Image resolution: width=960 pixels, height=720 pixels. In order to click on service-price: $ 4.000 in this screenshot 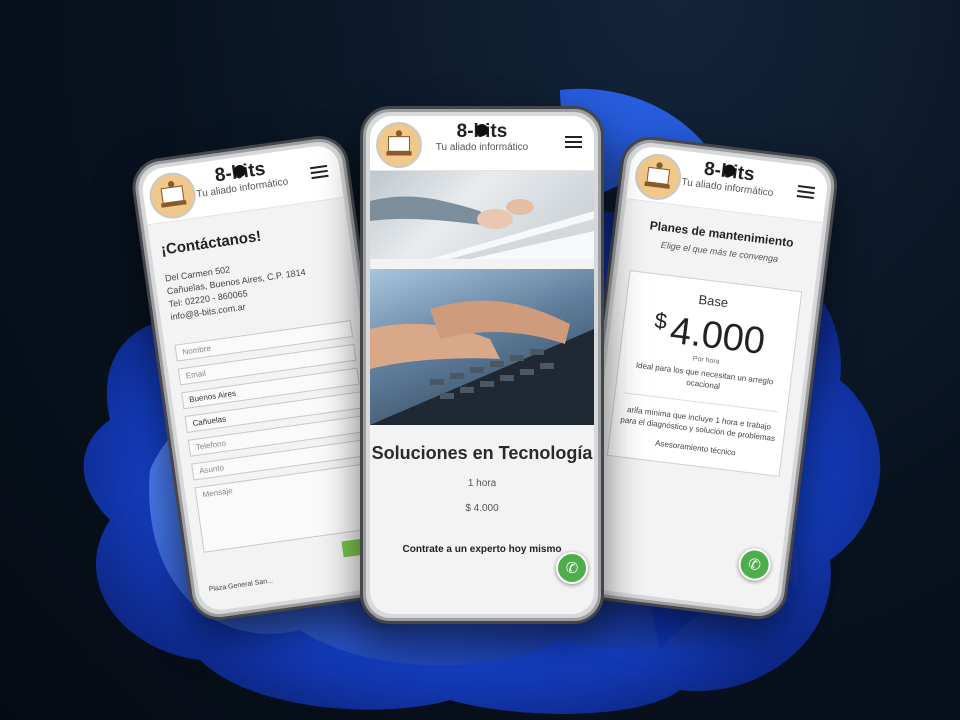, I will do `click(482, 508)`.